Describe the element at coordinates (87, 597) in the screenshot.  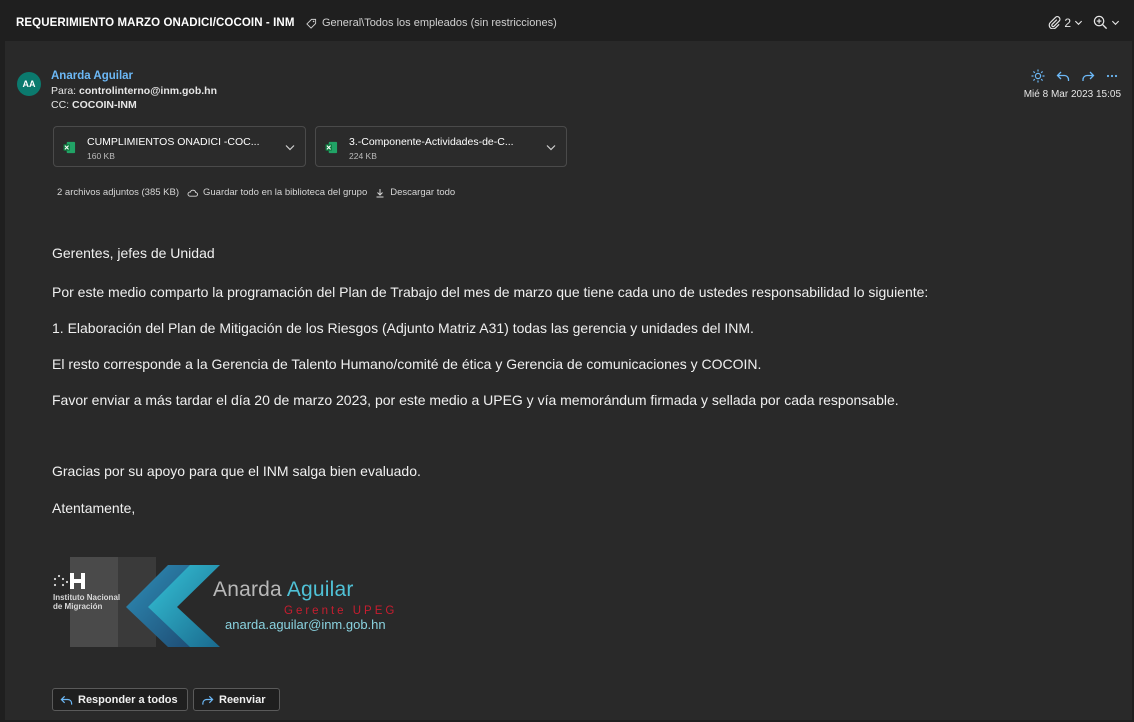
I see `institution-line: Instituto Nacional` at that location.